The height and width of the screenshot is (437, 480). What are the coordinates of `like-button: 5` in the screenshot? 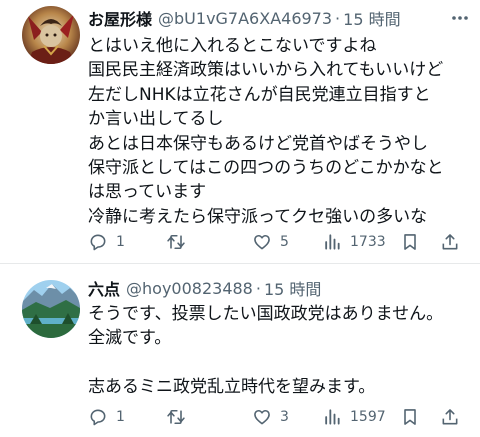 It's located at (270, 242).